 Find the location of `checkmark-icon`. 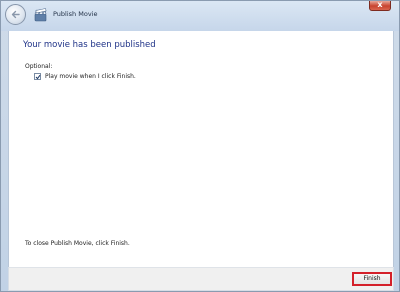

checkmark-icon is located at coordinates (38, 77).